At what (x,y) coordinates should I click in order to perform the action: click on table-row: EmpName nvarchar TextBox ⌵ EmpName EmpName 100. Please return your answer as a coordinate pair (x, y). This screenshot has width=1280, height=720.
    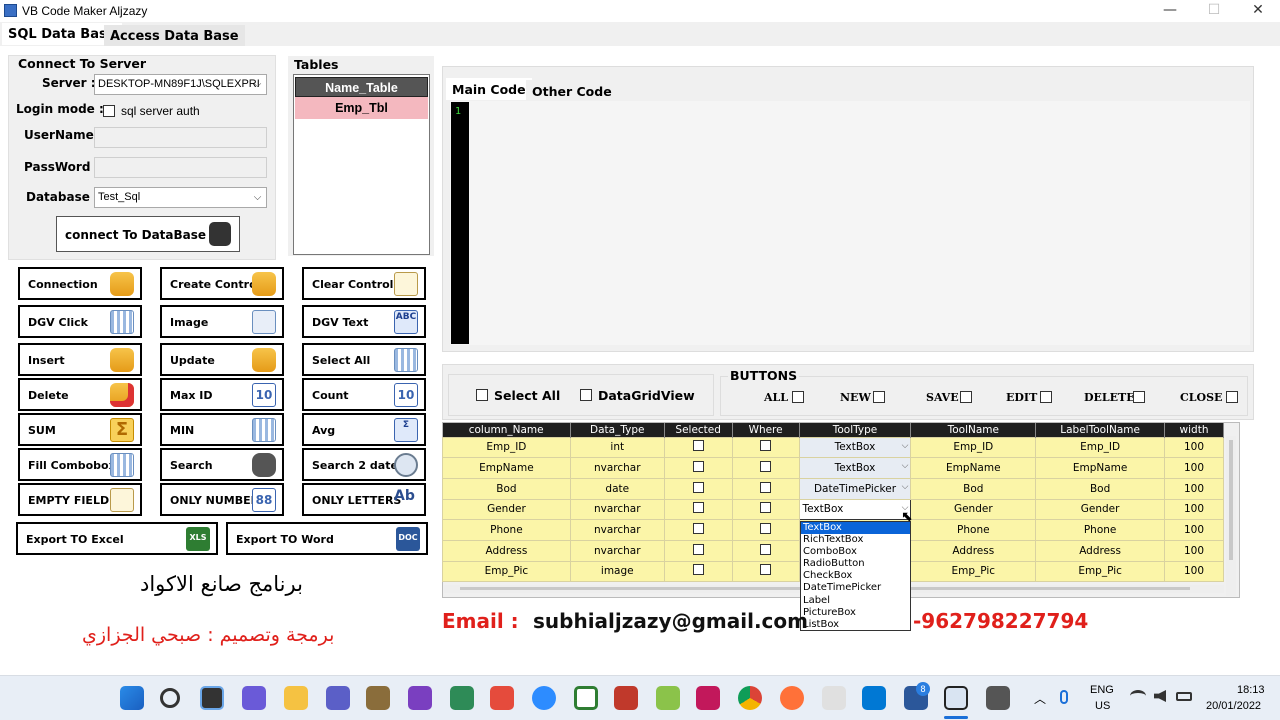
    Looking at the image, I should click on (833, 468).